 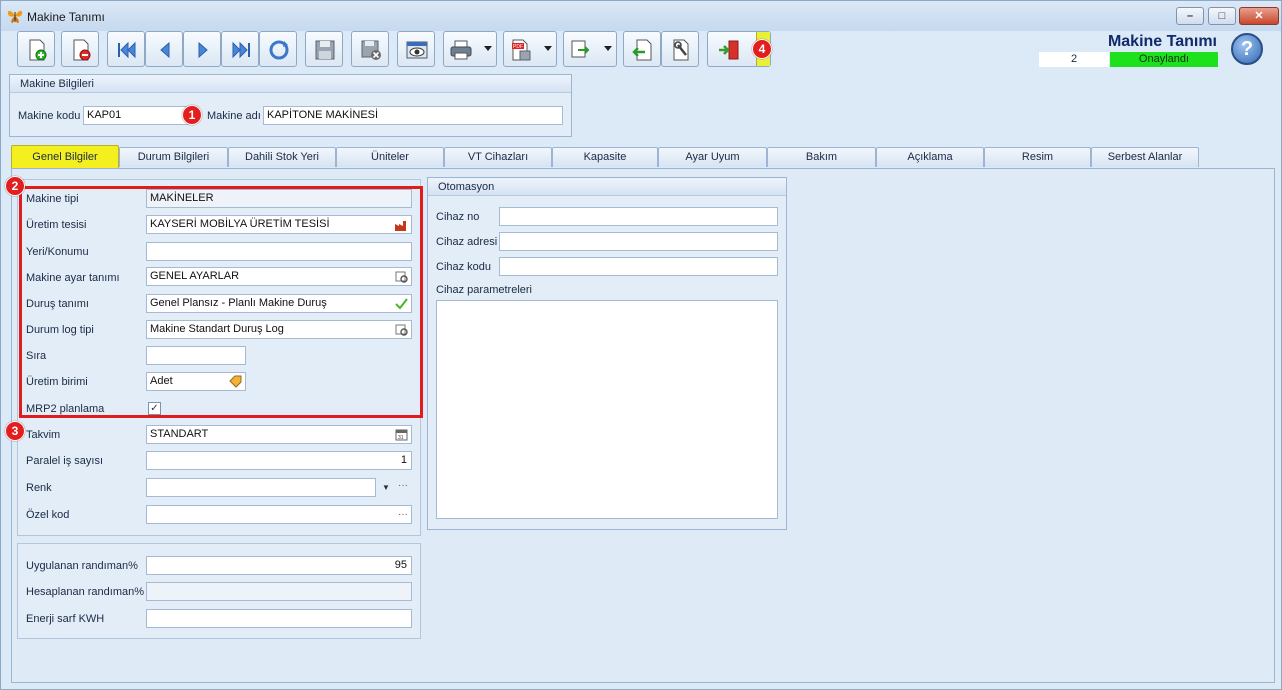 I want to click on tab-vt-cihazlari: VT Cihazları, so click(x=498, y=157).